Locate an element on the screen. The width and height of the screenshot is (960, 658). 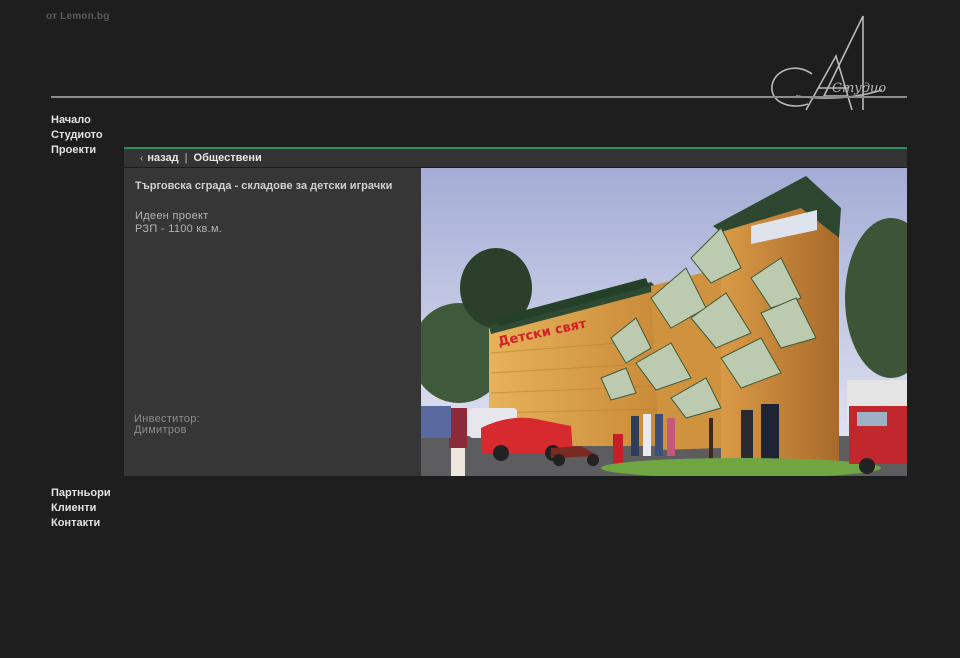
nav-item-partners: Партньори is located at coordinates (81, 493).